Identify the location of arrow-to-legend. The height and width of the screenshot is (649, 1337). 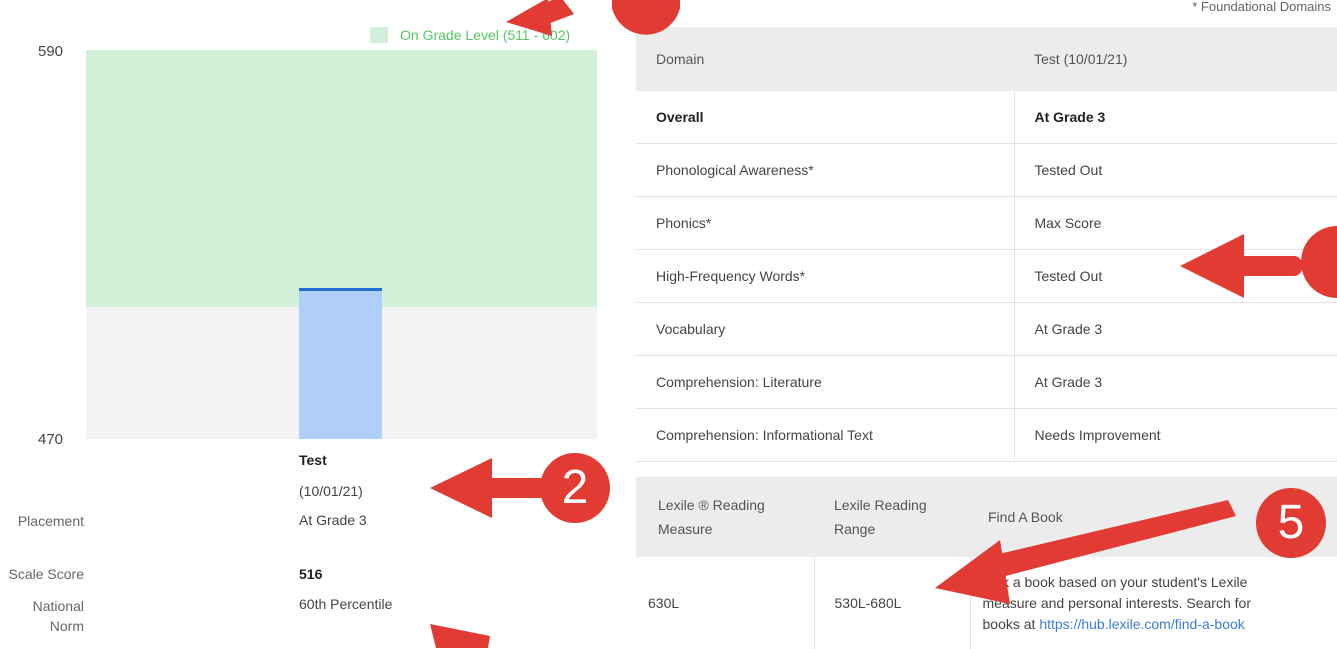
(540, 18).